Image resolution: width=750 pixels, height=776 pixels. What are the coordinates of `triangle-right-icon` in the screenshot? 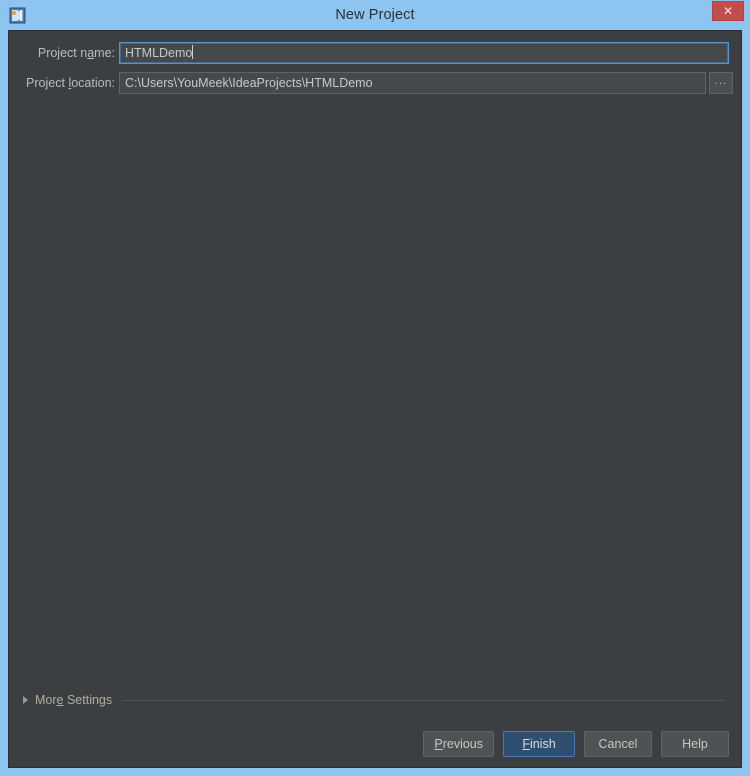 It's located at (25, 700).